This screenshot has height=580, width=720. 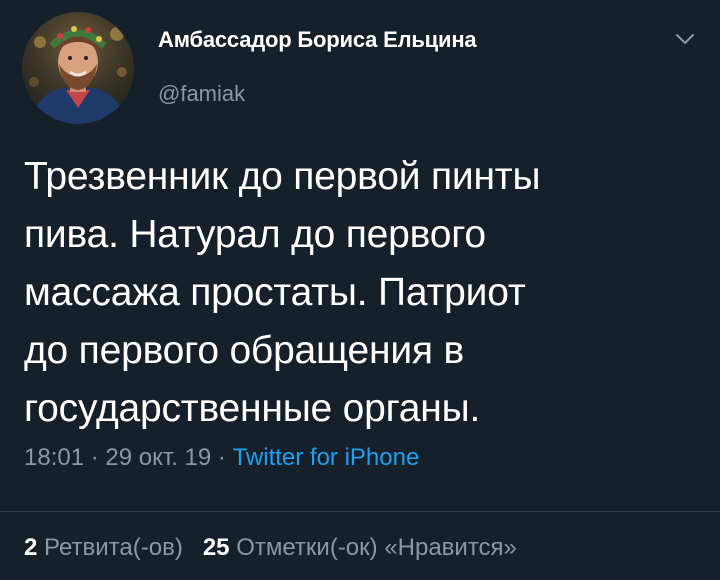 I want to click on tweet-time: 18:01, so click(x=54, y=457).